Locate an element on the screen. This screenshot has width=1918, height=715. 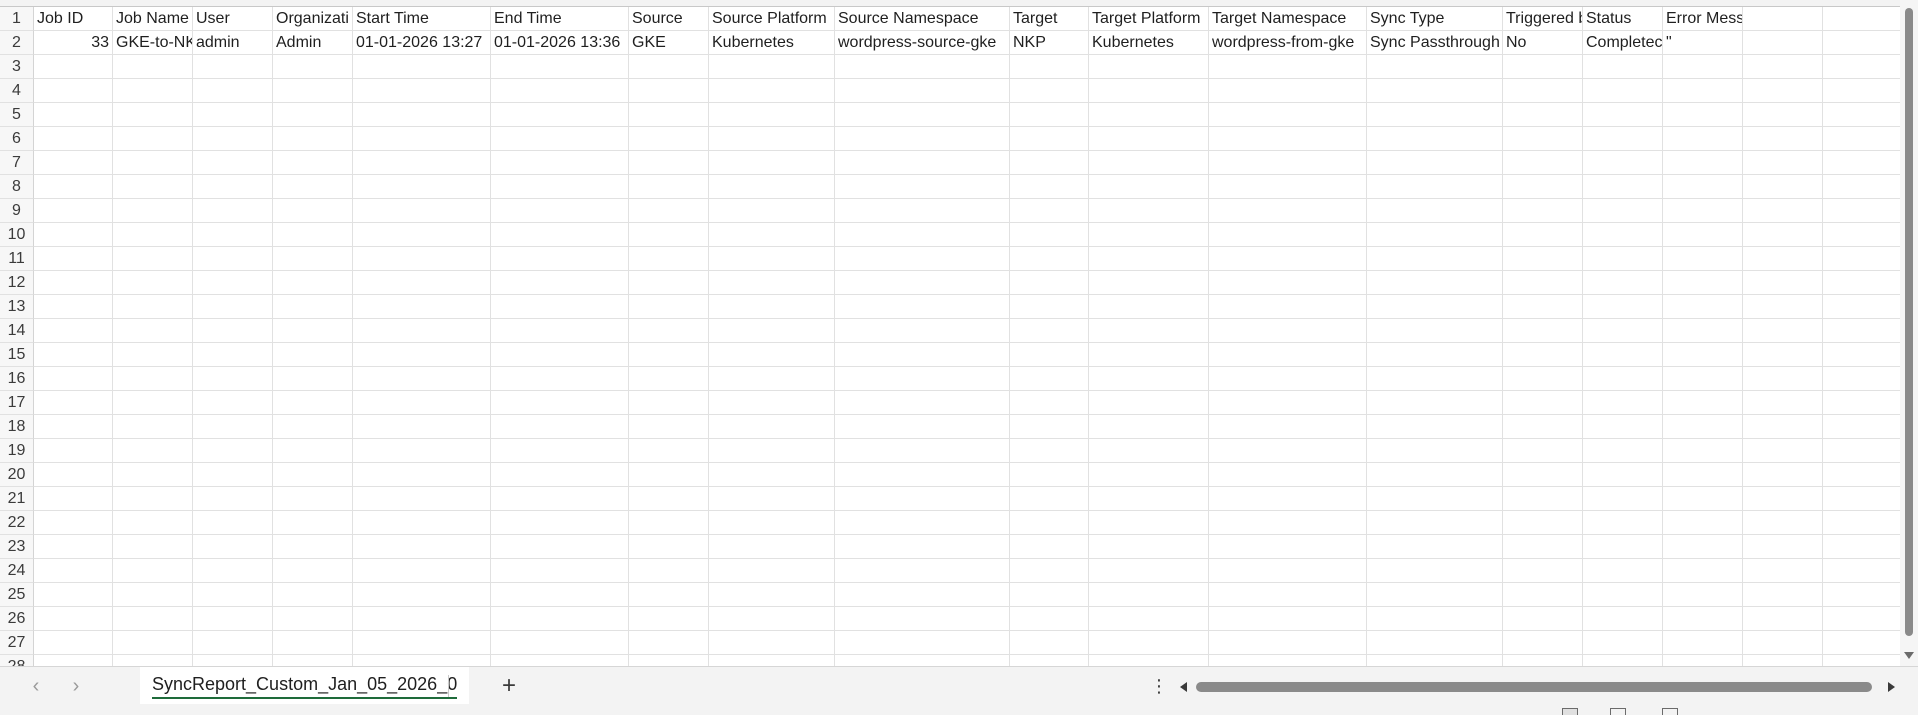
data-cell: GKE-to-NK is located at coordinates (153, 43).